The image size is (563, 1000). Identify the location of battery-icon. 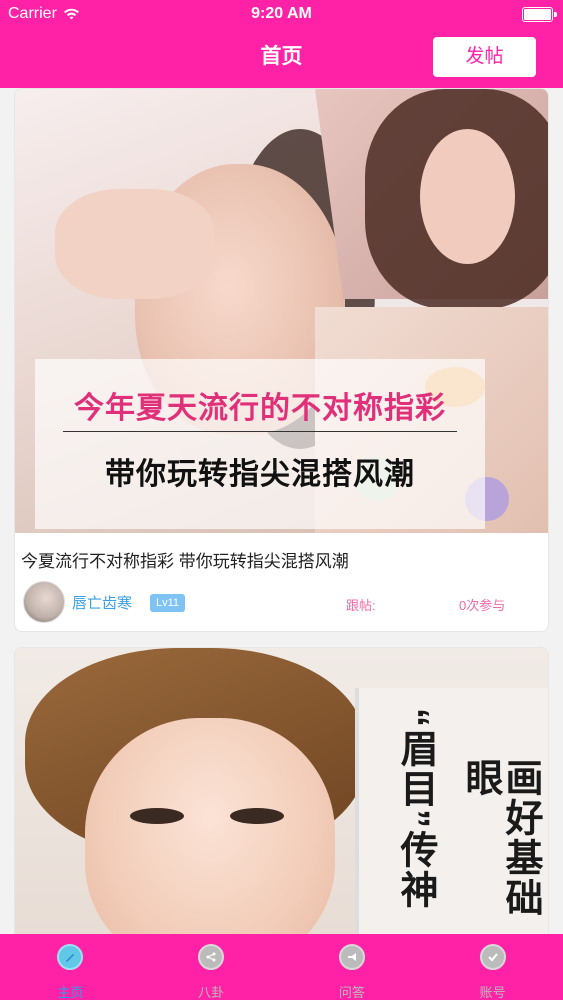
(539, 14).